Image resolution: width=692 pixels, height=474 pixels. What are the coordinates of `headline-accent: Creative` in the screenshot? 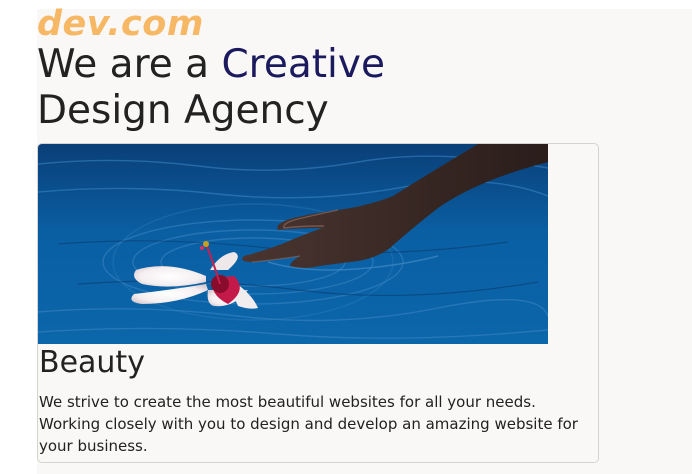 It's located at (303, 64).